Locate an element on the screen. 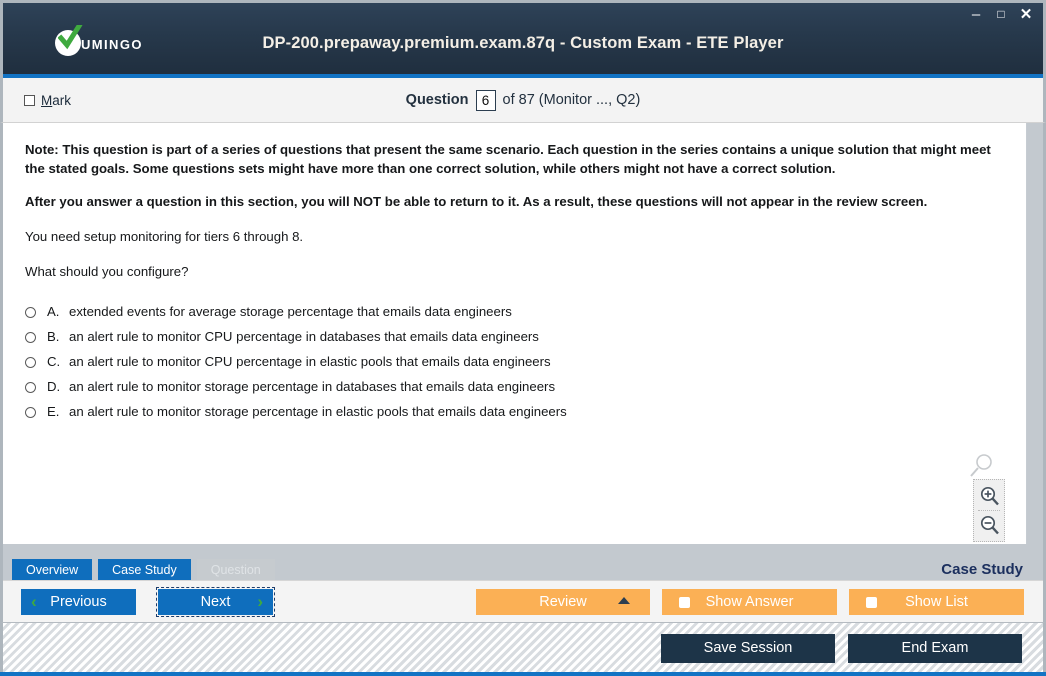 This screenshot has width=1046, height=676. question-prompt: What should you configure? is located at coordinates (107, 271).